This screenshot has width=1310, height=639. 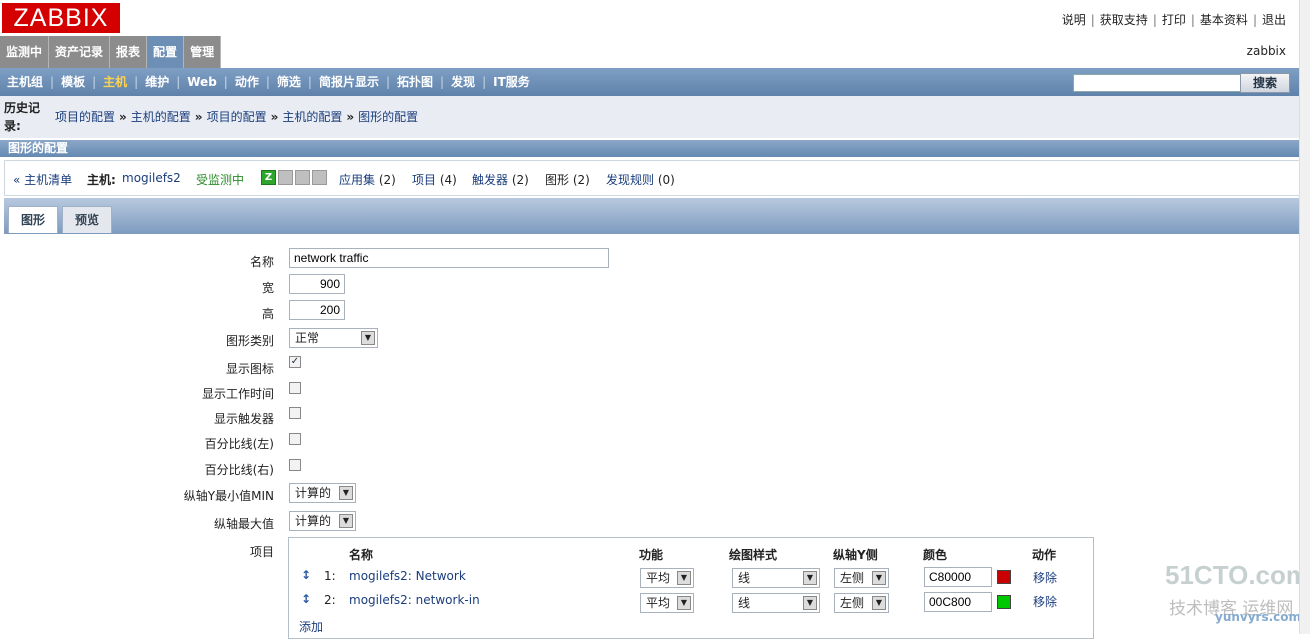 I want to click on zabbix-logo: ZABBIX, so click(x=61, y=18).